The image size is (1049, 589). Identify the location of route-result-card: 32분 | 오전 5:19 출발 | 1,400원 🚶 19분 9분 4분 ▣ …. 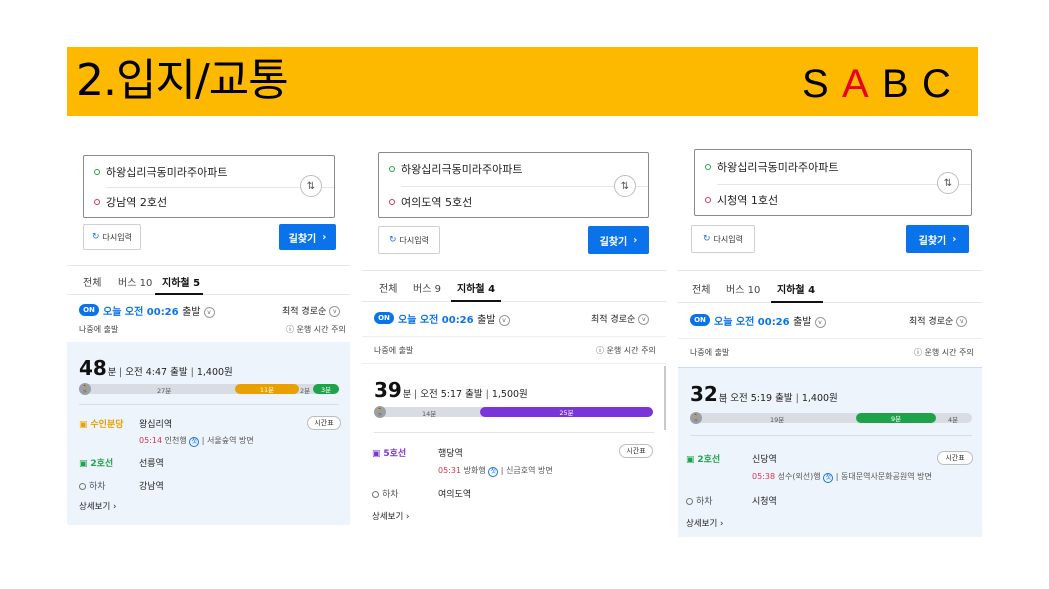
(830, 452).